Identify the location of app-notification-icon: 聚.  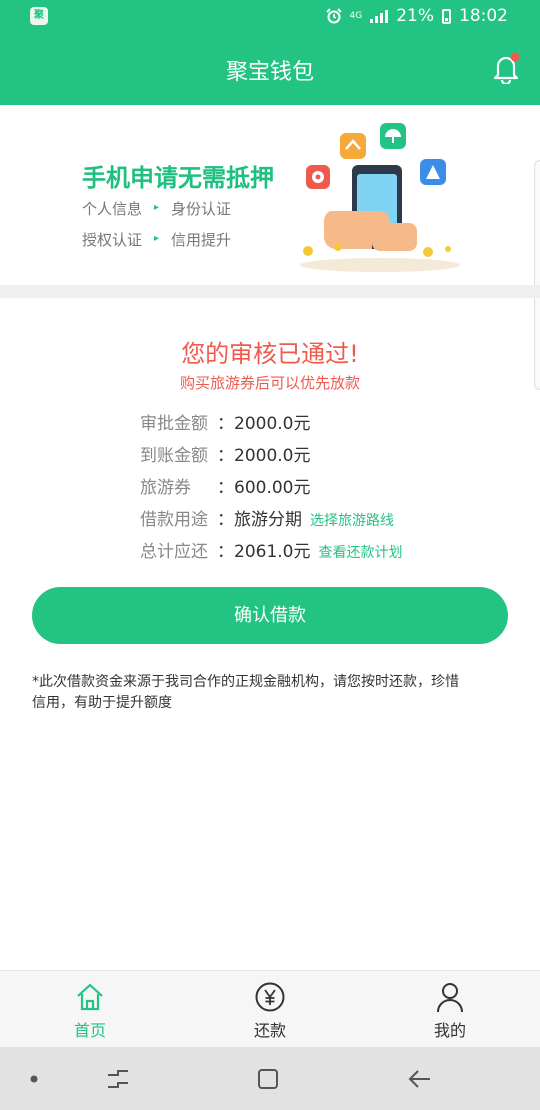
(39, 16).